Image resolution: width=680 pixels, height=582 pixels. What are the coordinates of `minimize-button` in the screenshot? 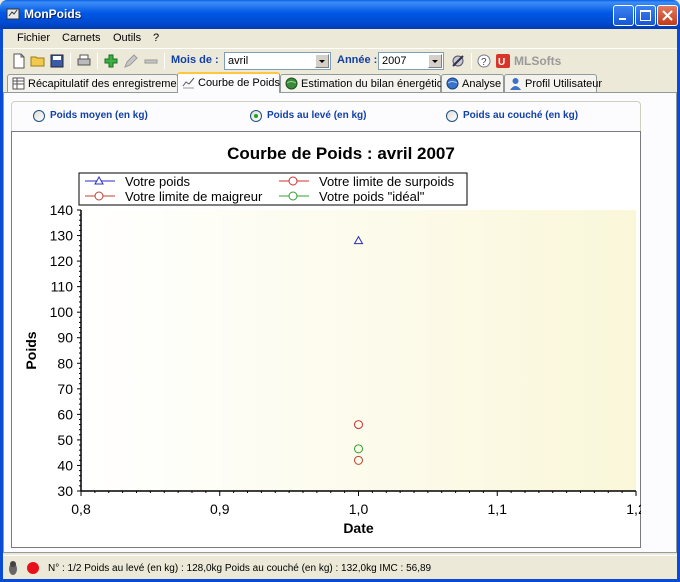 It's located at (623, 15).